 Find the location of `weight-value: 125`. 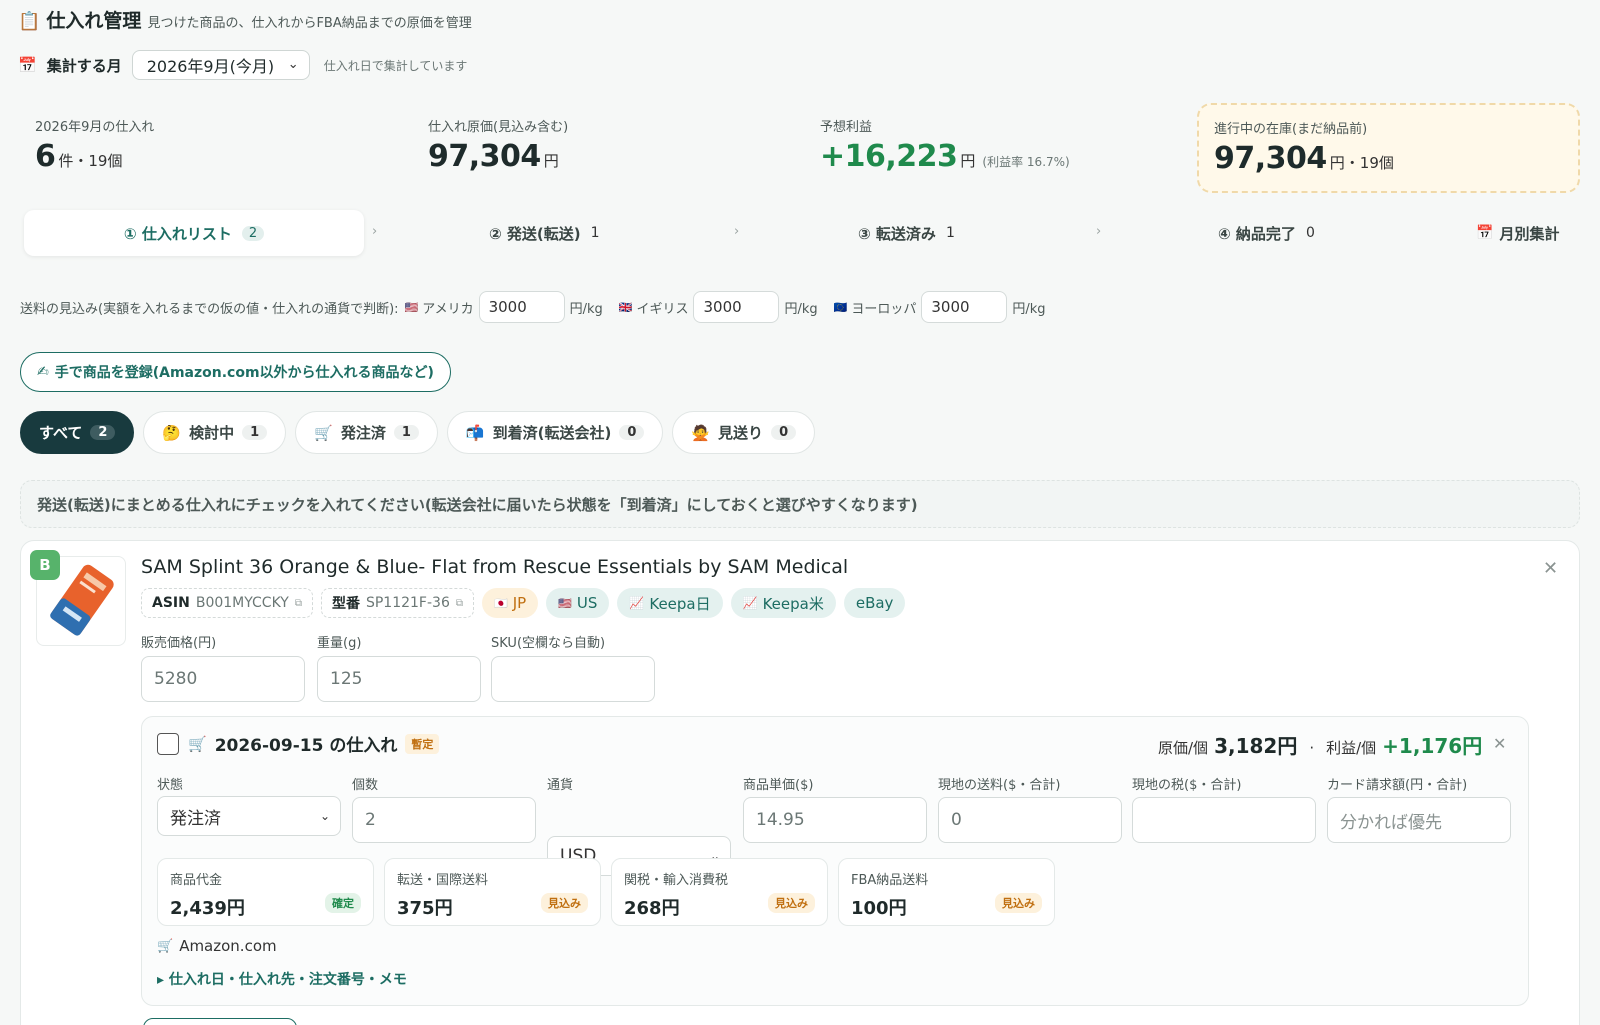

weight-value: 125 is located at coordinates (346, 679).